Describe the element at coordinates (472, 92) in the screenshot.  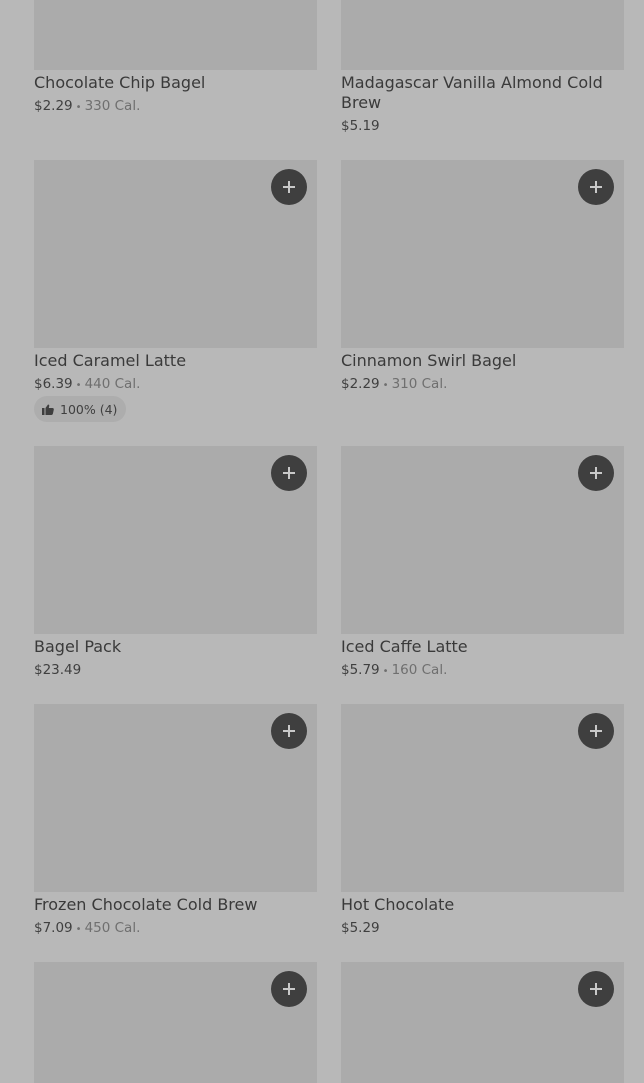
I see `item-name: Madagascar Vanilla Almond Cold Brew` at that location.